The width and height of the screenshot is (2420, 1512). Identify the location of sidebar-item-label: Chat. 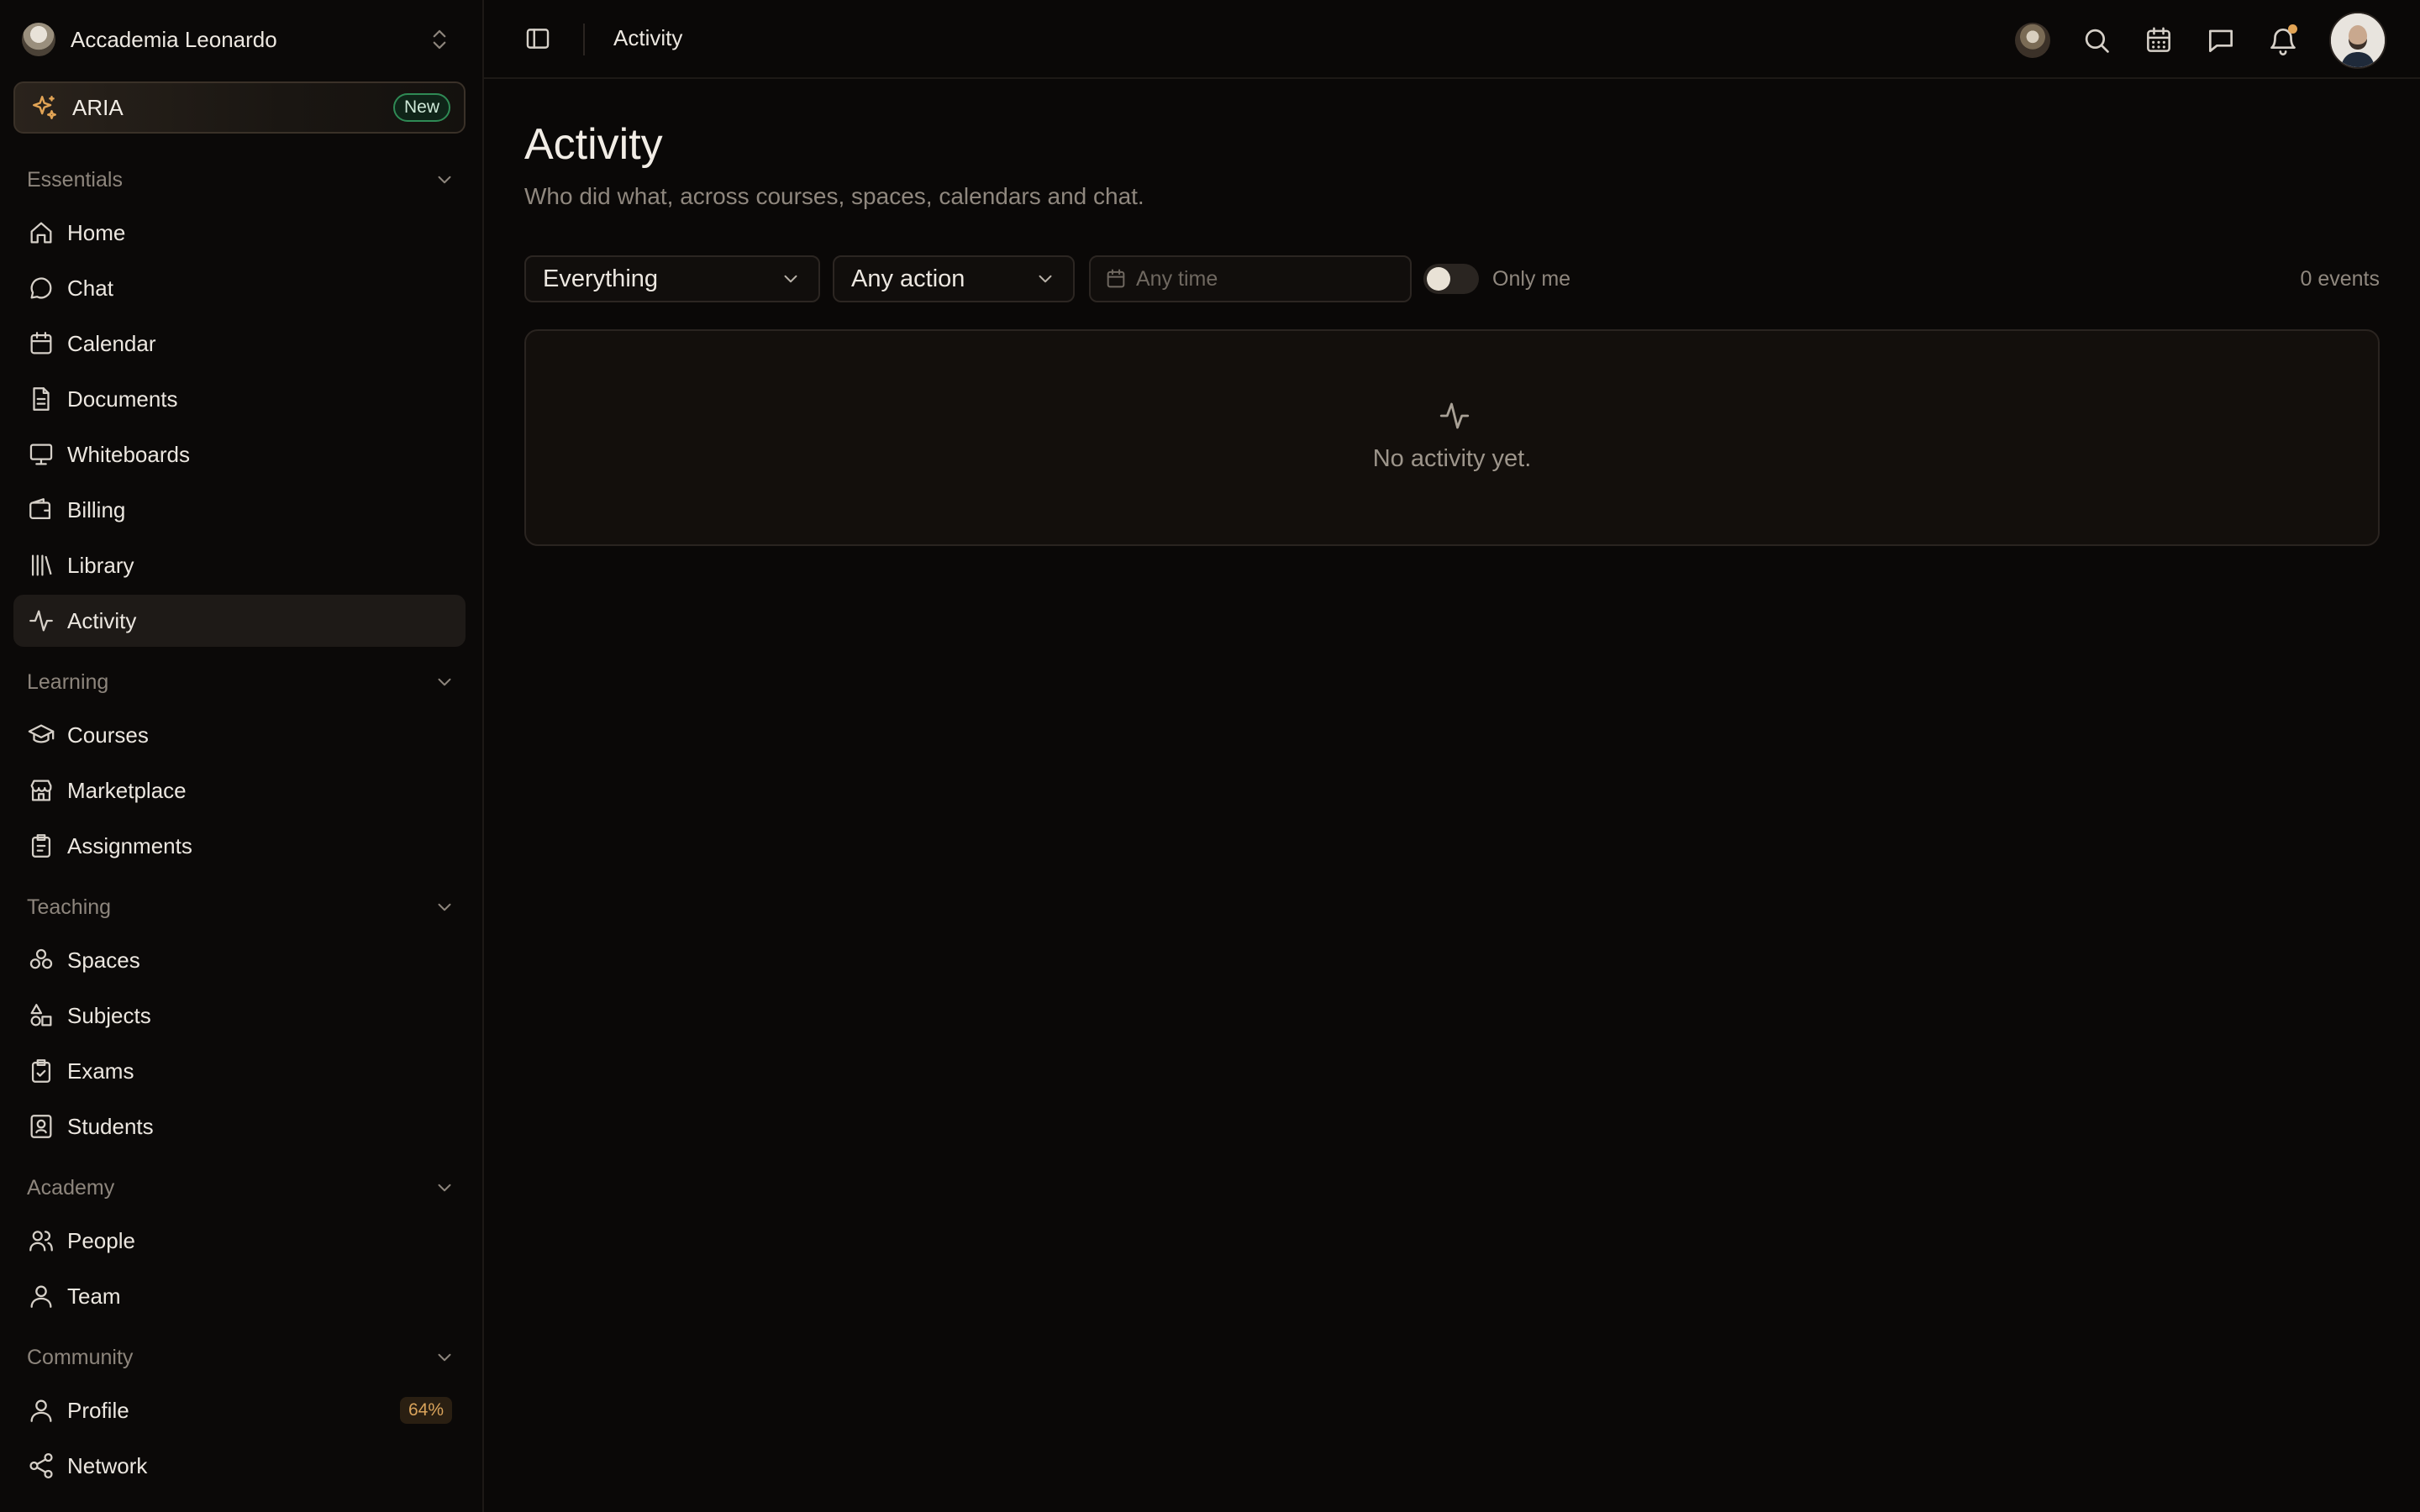
(90, 288).